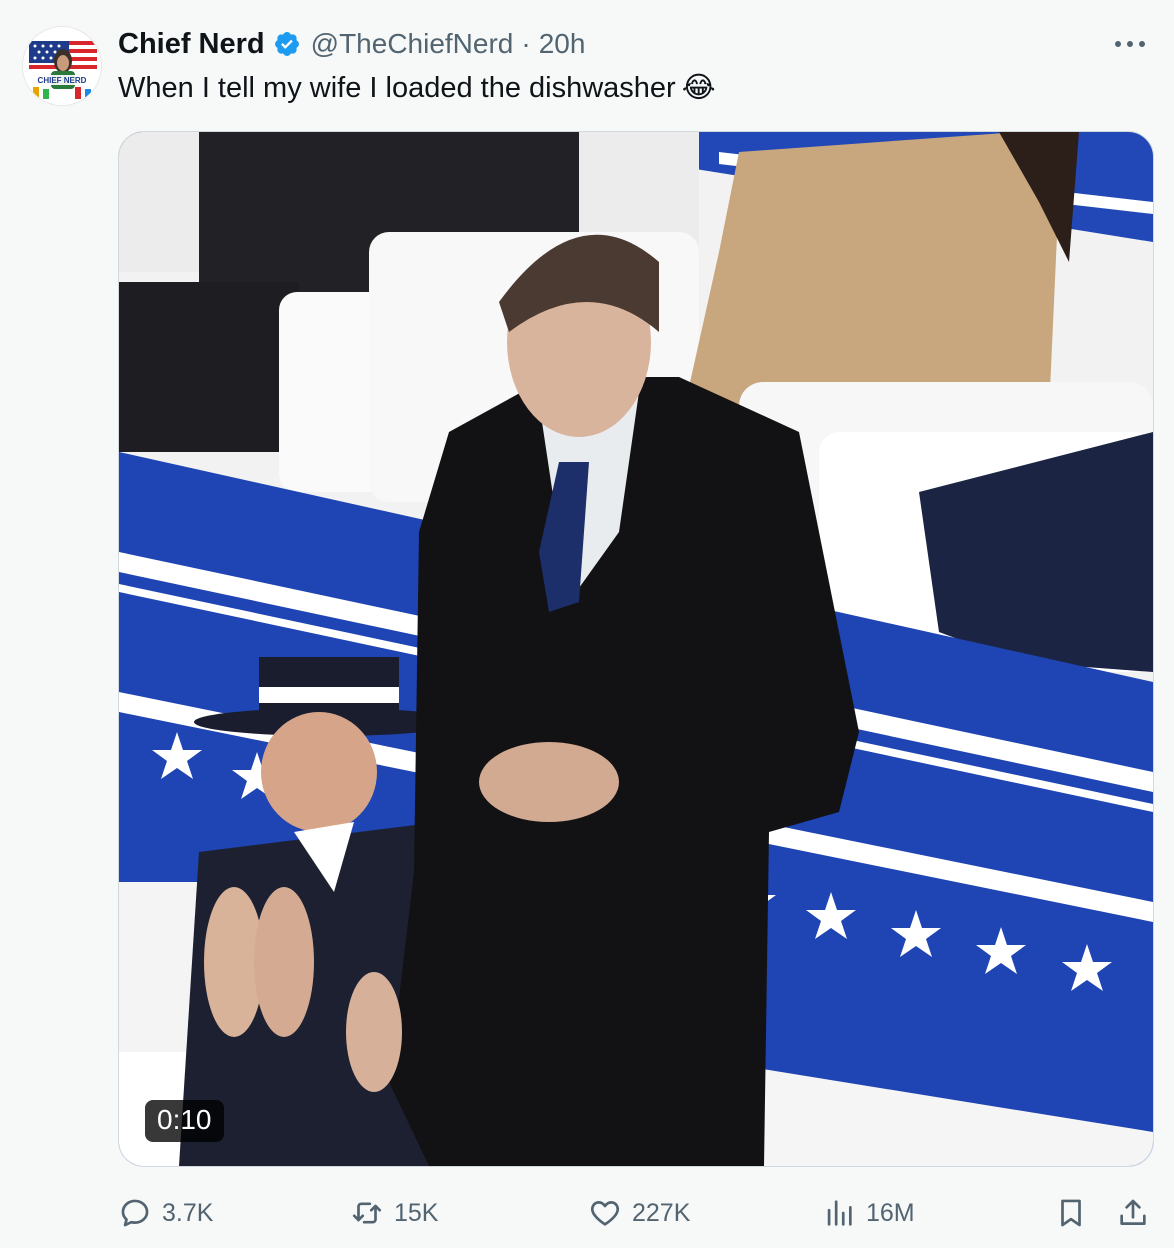  I want to click on bookmark-button, so click(1071, 1213).